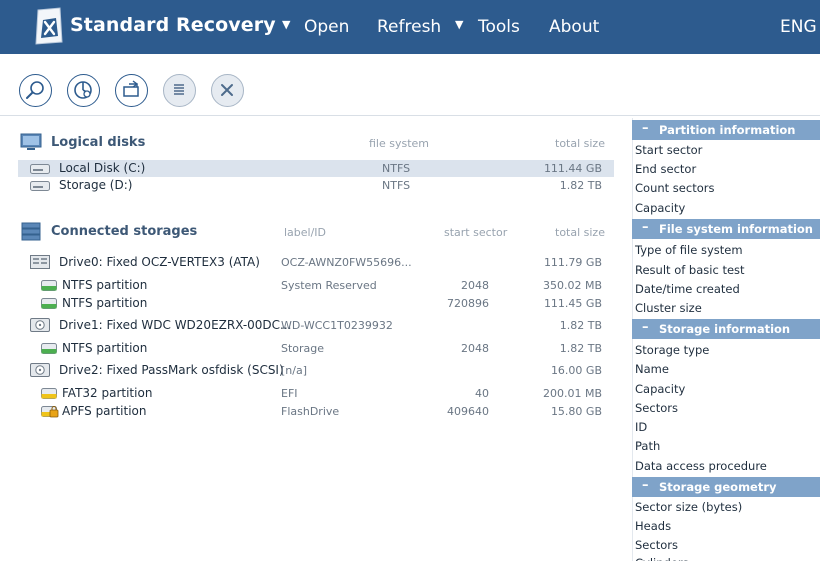 The image size is (820, 561). Describe the element at coordinates (675, 188) in the screenshot. I see `property-label: Count sectors` at that location.